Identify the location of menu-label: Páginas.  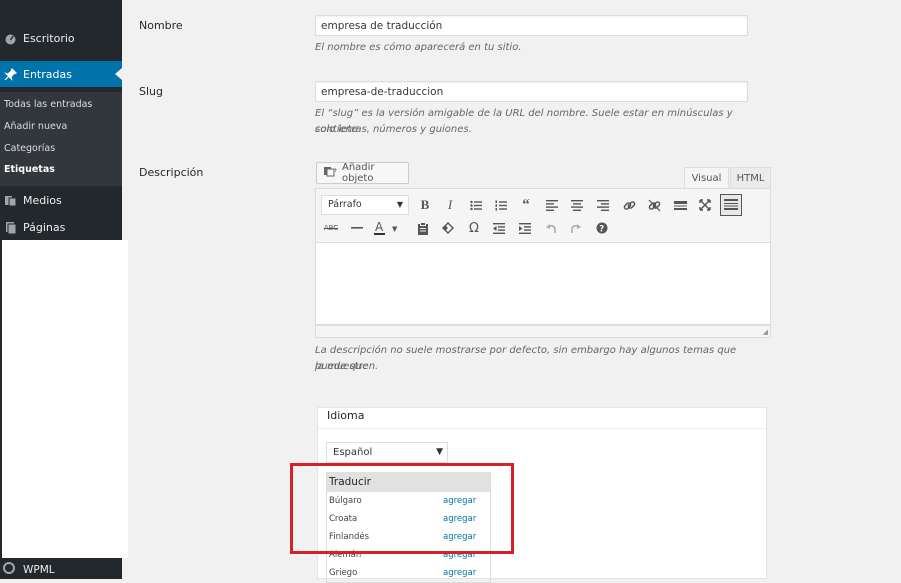
(44, 227).